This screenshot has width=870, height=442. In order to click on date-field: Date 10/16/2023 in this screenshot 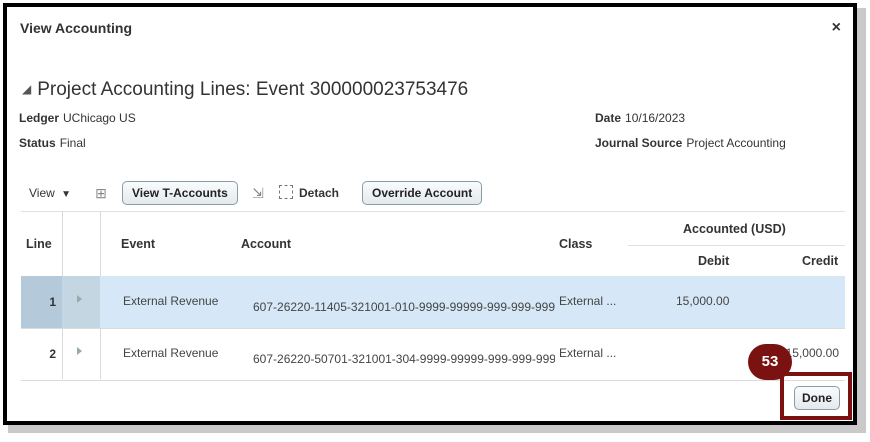, I will do `click(640, 118)`.